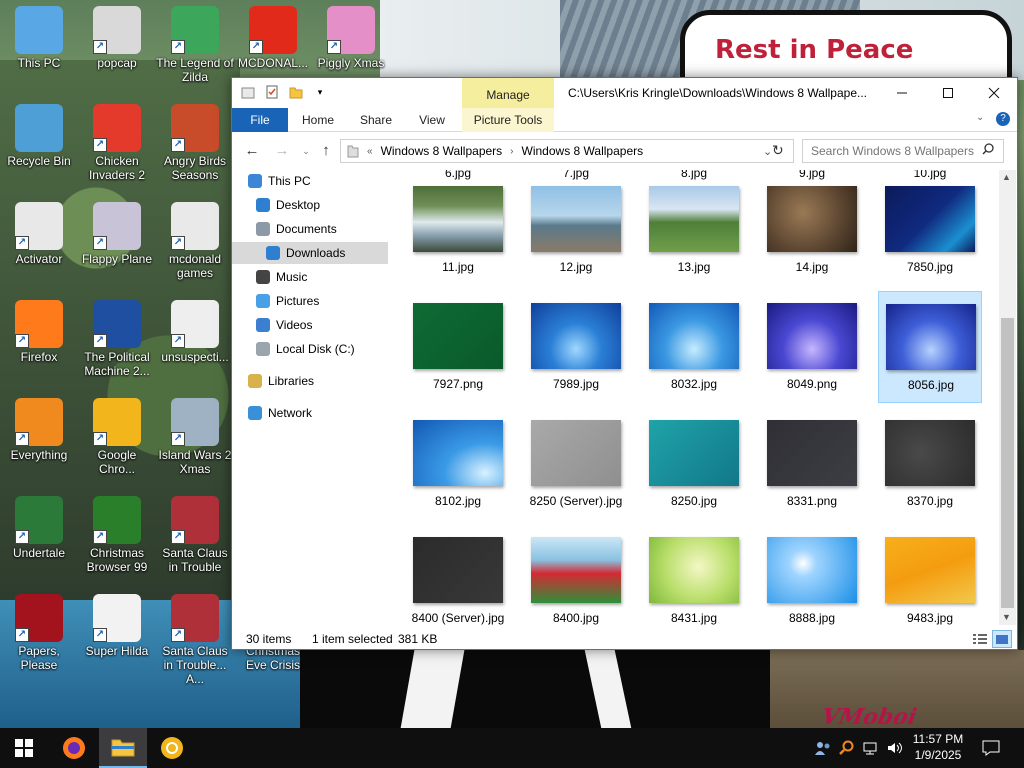 The image size is (1024, 768). Describe the element at coordinates (305, 349) in the screenshot. I see `nav-item: Local Disk (C:)` at that location.